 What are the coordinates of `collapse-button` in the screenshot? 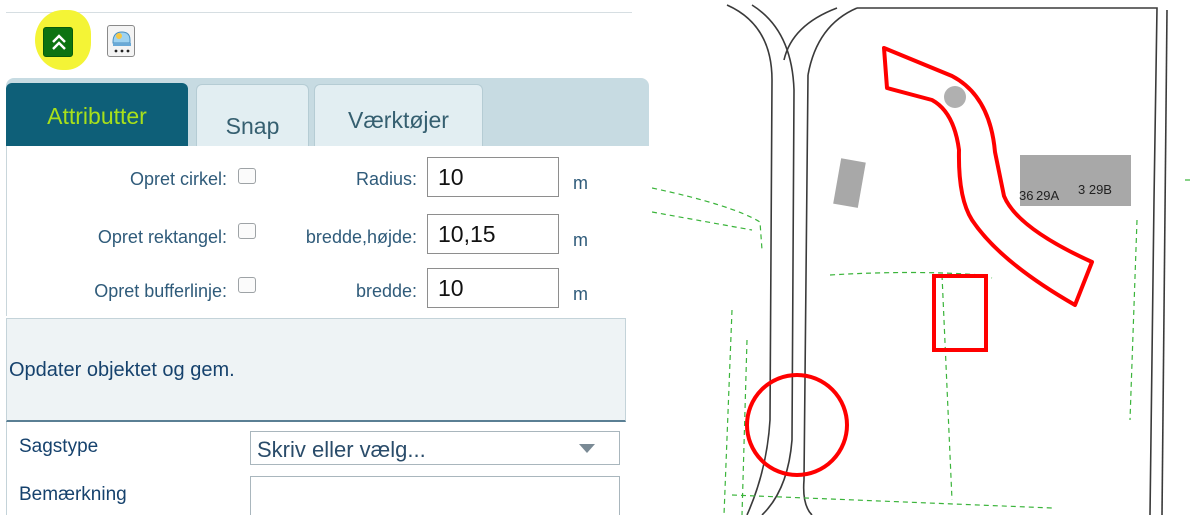 It's located at (58, 42).